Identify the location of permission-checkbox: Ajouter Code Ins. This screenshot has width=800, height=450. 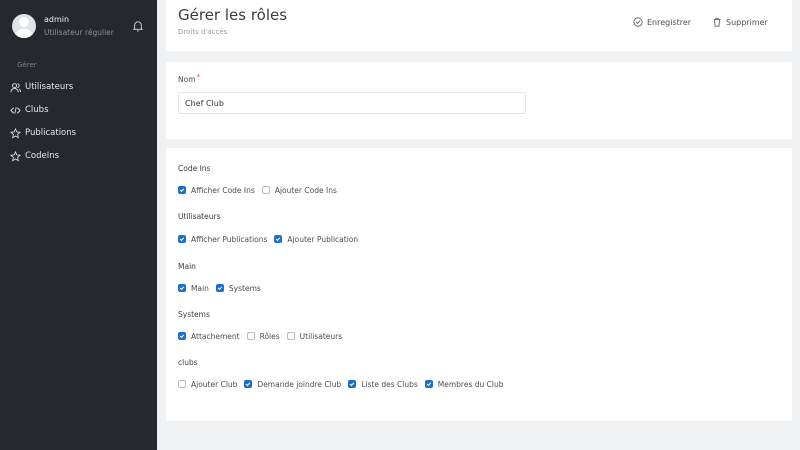
(299, 190).